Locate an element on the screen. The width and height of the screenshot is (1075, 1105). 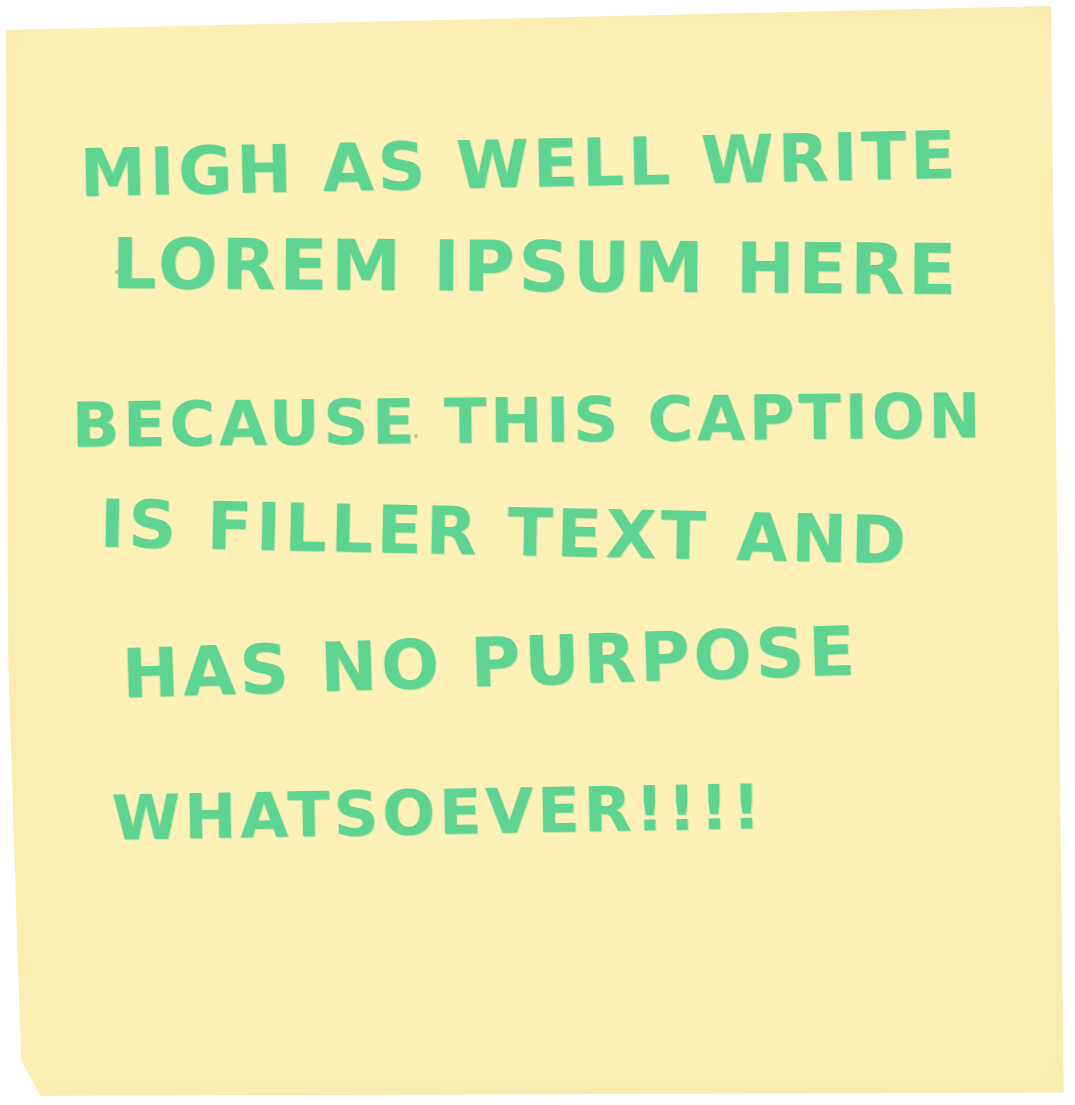
handwritten-line: LOREM IPSUM HERE is located at coordinates (536, 267).